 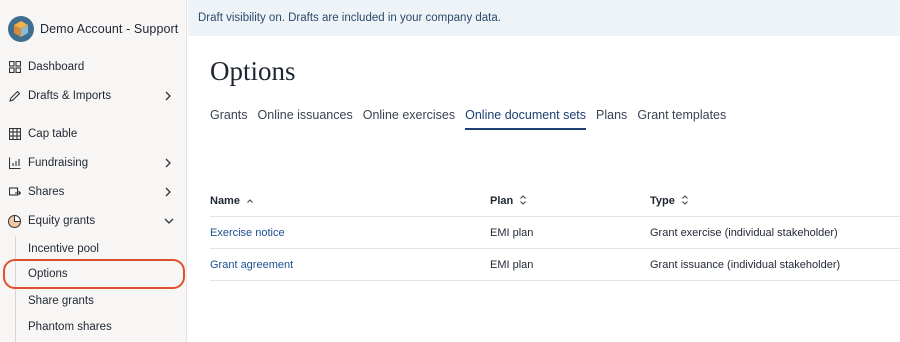 I want to click on submenu-divider, so click(x=15, y=289).